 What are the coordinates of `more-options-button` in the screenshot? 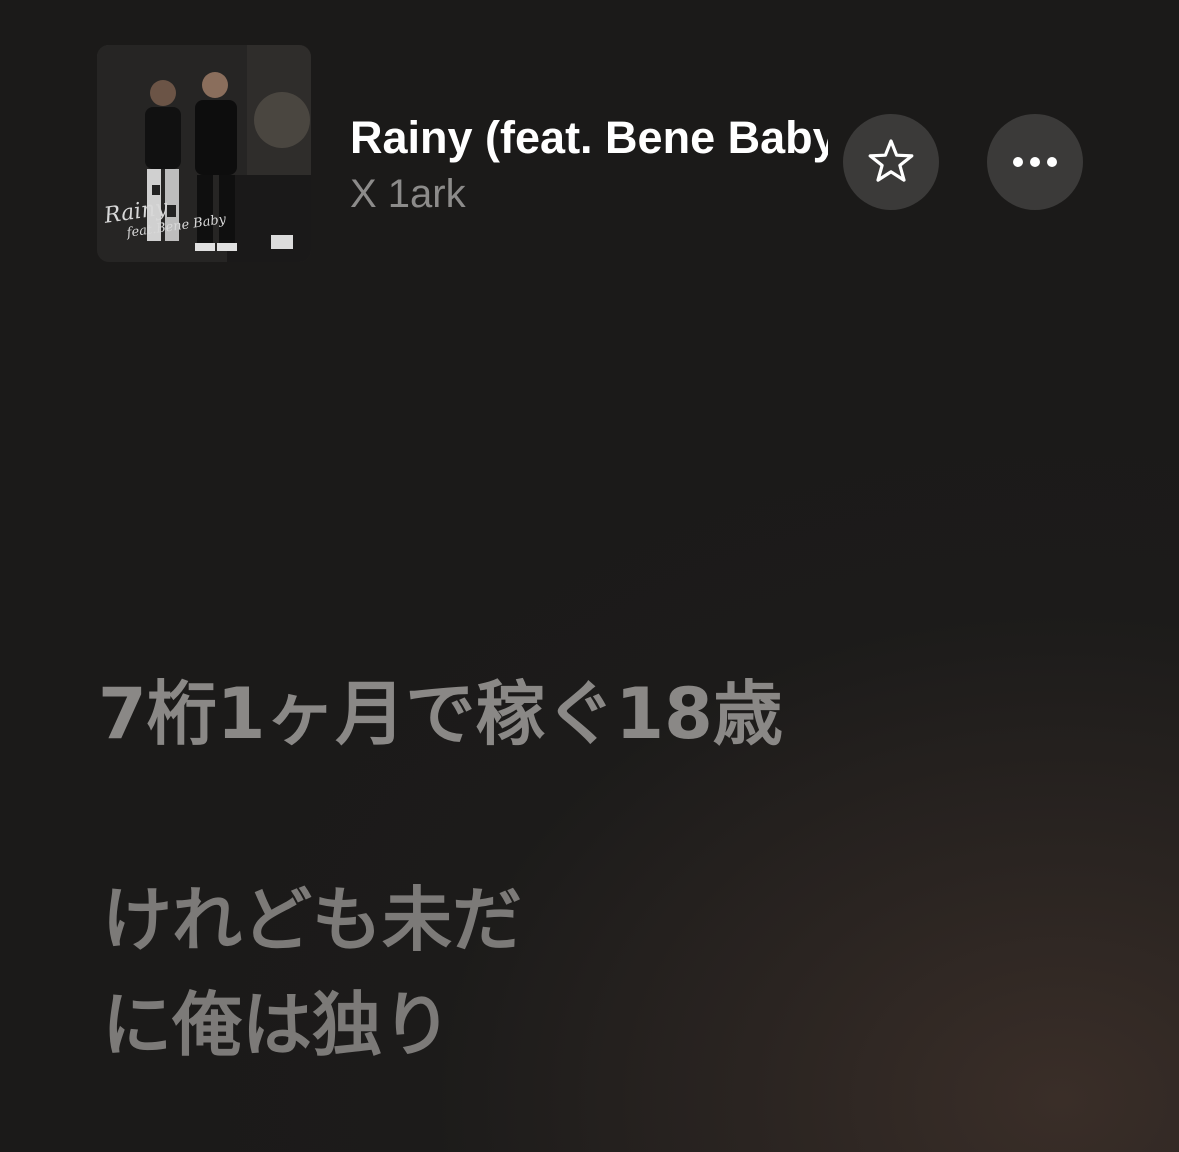 It's located at (1035, 162).